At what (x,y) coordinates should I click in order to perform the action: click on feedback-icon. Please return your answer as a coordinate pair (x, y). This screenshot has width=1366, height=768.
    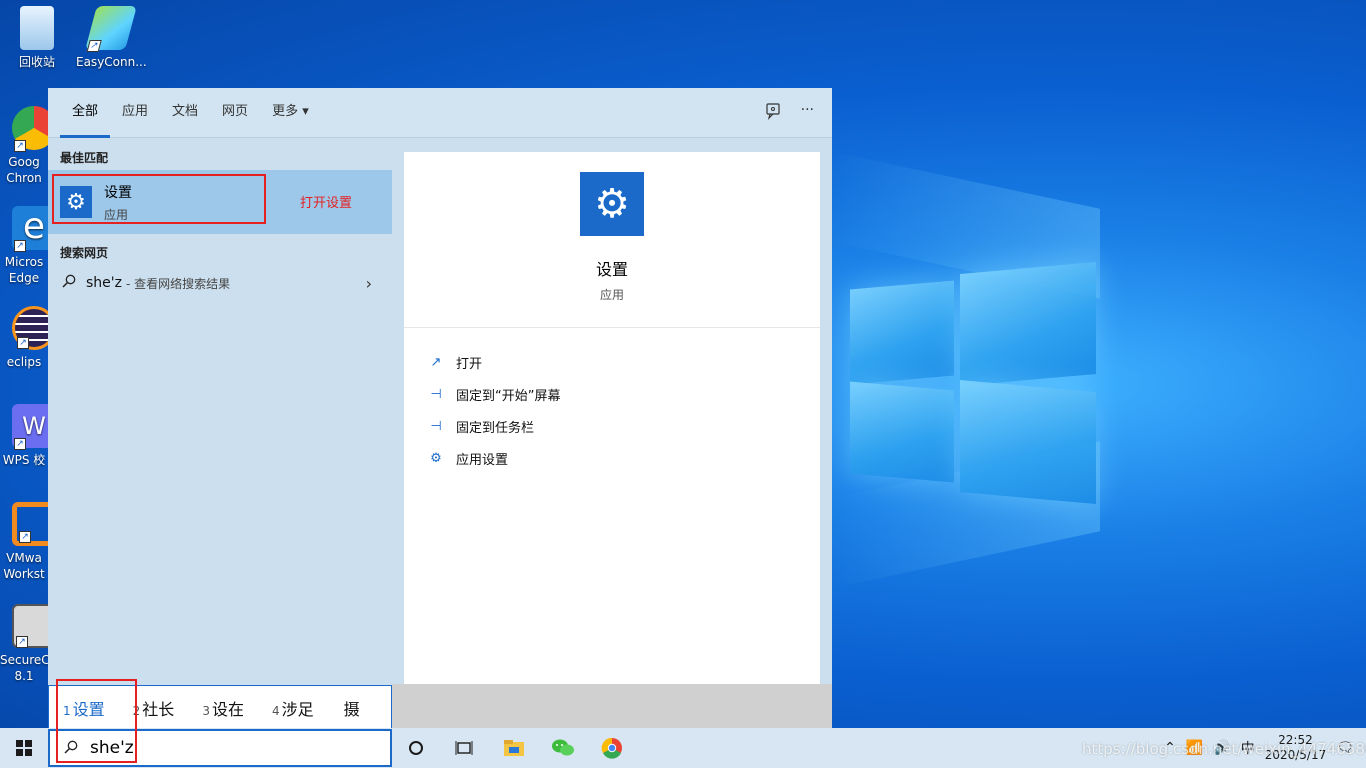
    Looking at the image, I should click on (774, 113).